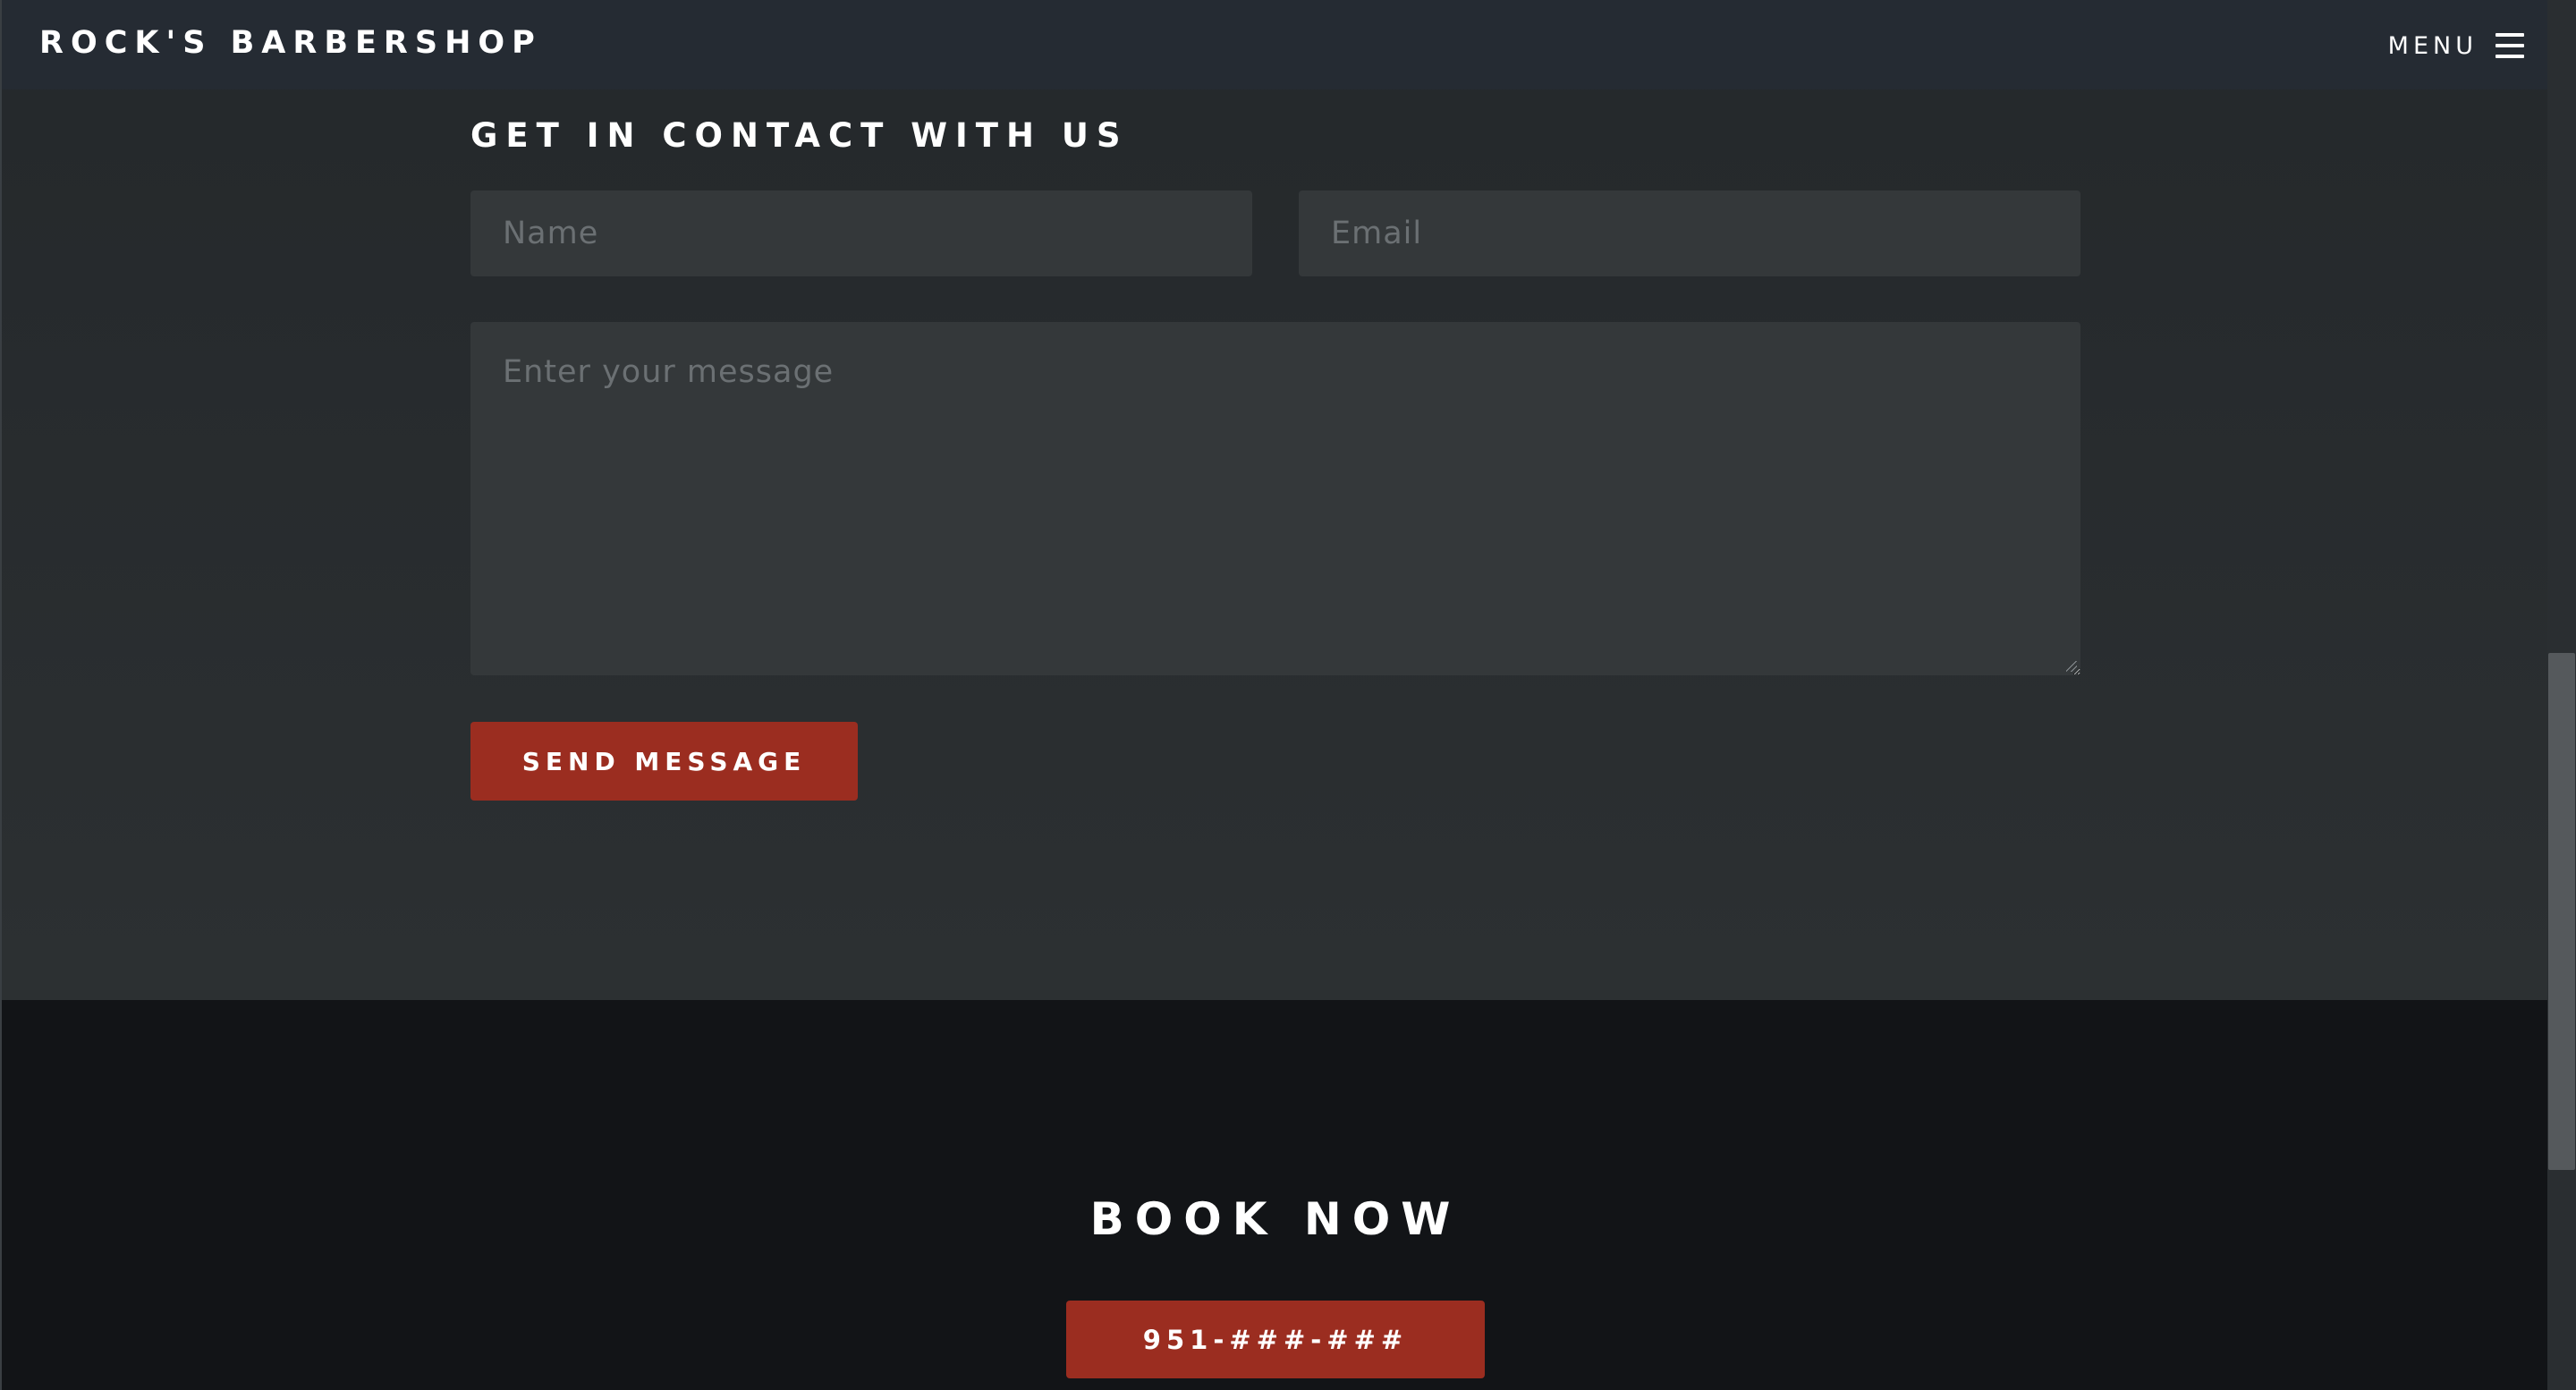 This screenshot has height=1390, width=2576. What do you see at coordinates (1275, 1339) in the screenshot?
I see `phone-booking-button: 951-###-###` at bounding box center [1275, 1339].